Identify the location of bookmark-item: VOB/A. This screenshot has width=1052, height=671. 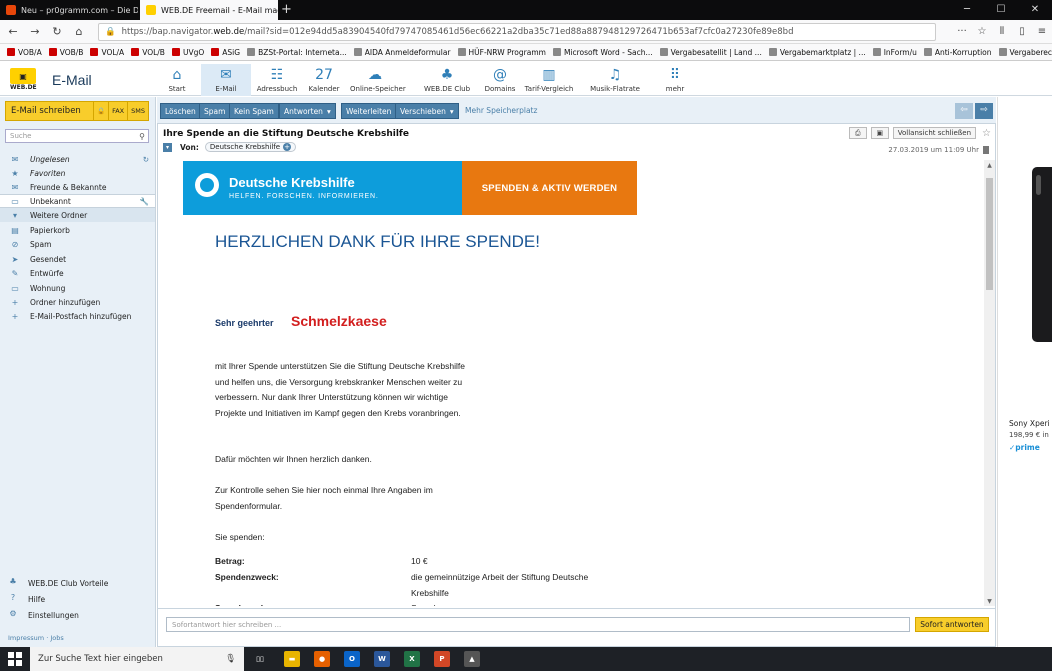
(24, 52).